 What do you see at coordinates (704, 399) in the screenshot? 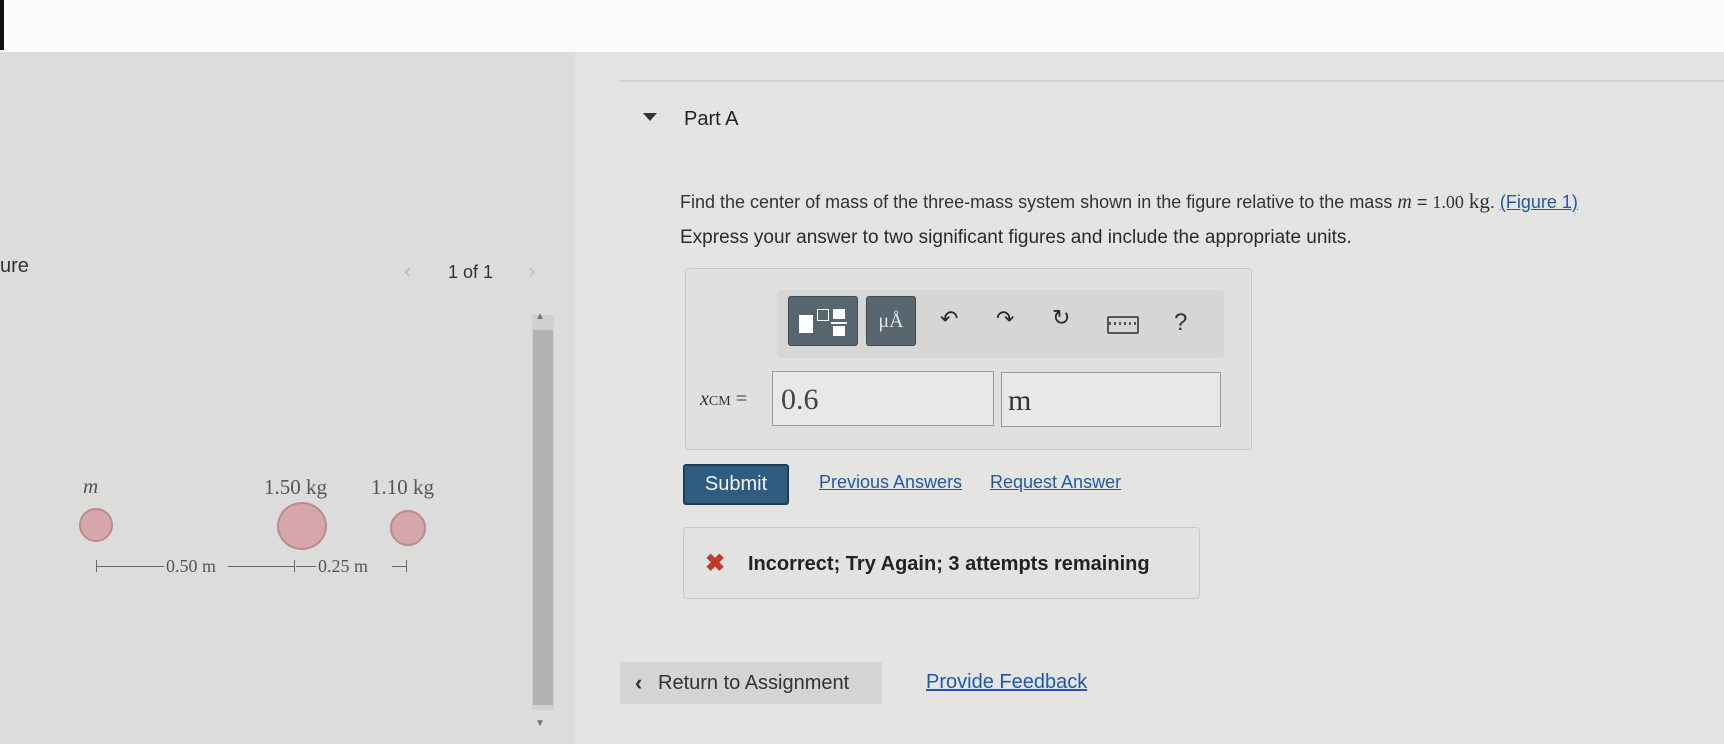
I see `answer-variable: x` at bounding box center [704, 399].